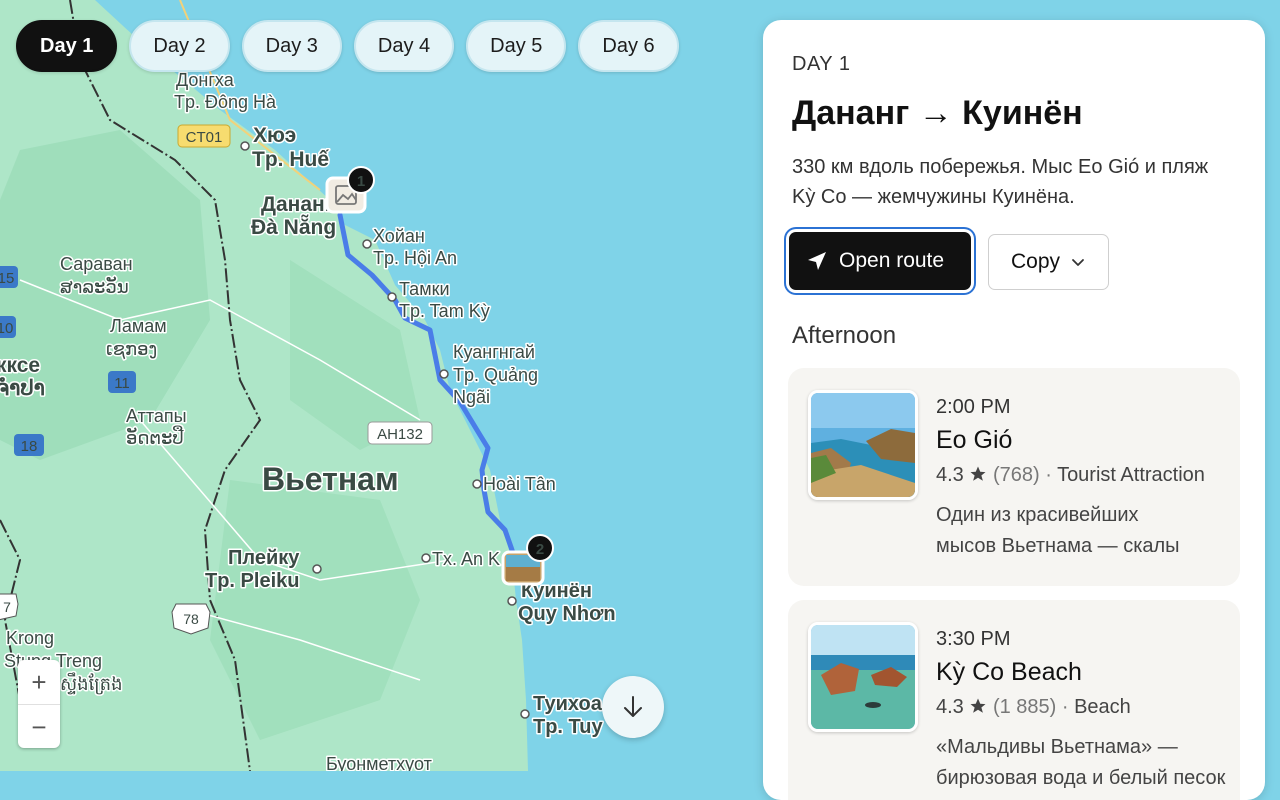  I want to click on svg-text: 11, so click(122, 383).